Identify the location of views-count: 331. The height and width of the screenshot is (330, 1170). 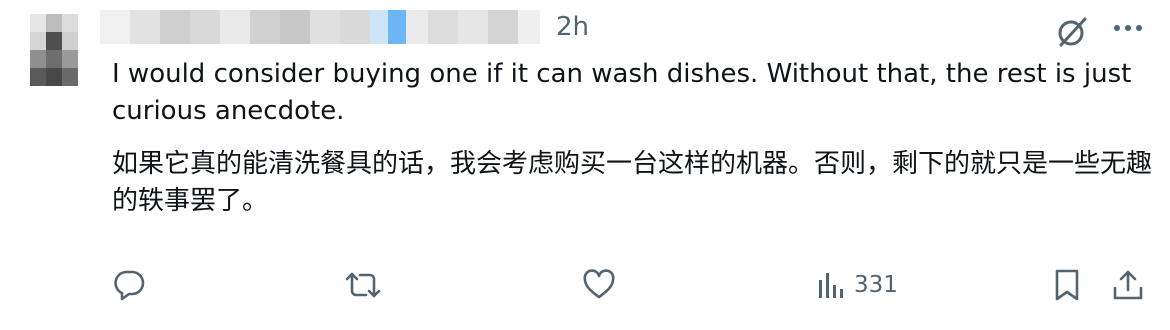
(876, 285).